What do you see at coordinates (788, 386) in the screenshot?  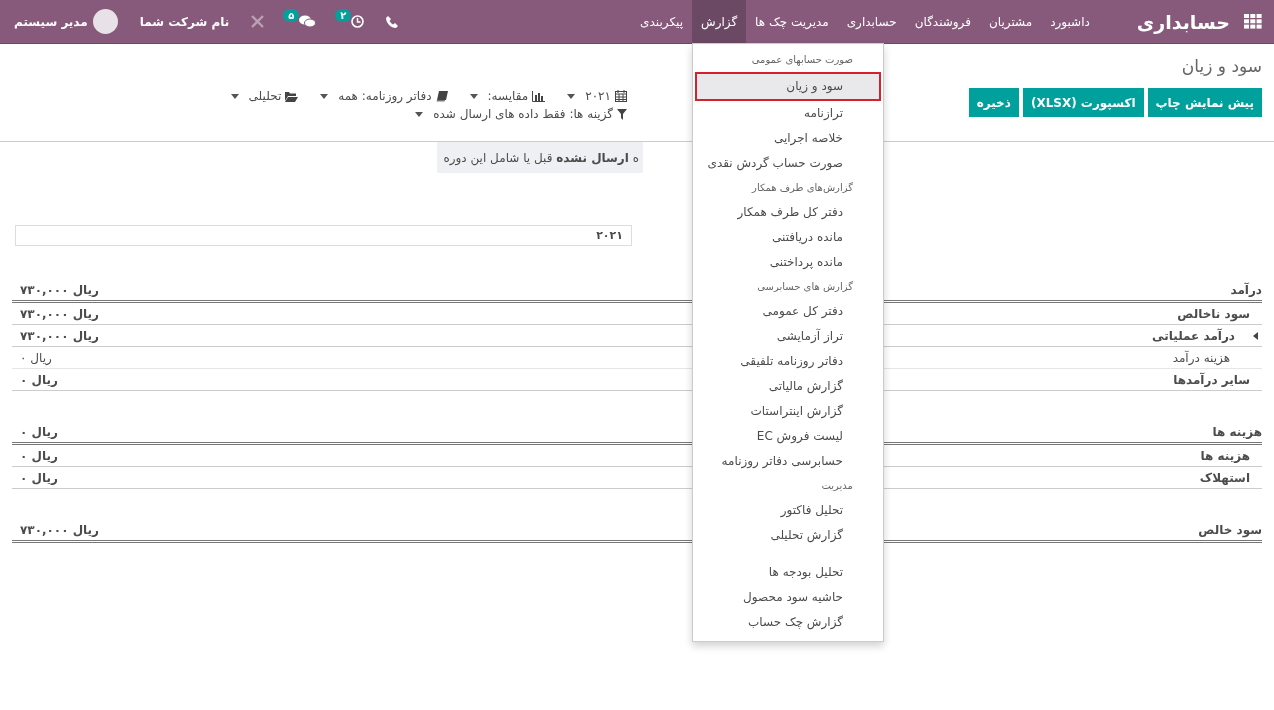 I see `menu-item: گزارش مالیاتی` at bounding box center [788, 386].